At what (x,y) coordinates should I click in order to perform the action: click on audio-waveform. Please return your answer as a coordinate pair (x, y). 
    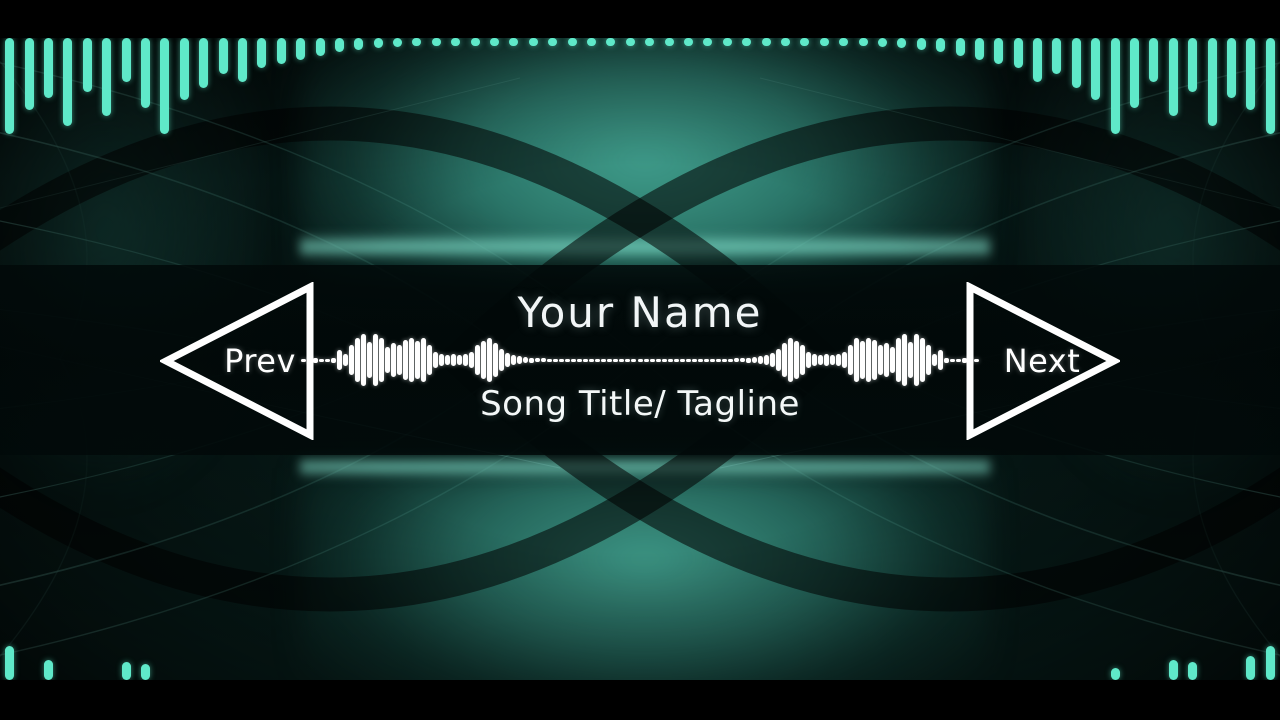
    Looking at the image, I should click on (640, 360).